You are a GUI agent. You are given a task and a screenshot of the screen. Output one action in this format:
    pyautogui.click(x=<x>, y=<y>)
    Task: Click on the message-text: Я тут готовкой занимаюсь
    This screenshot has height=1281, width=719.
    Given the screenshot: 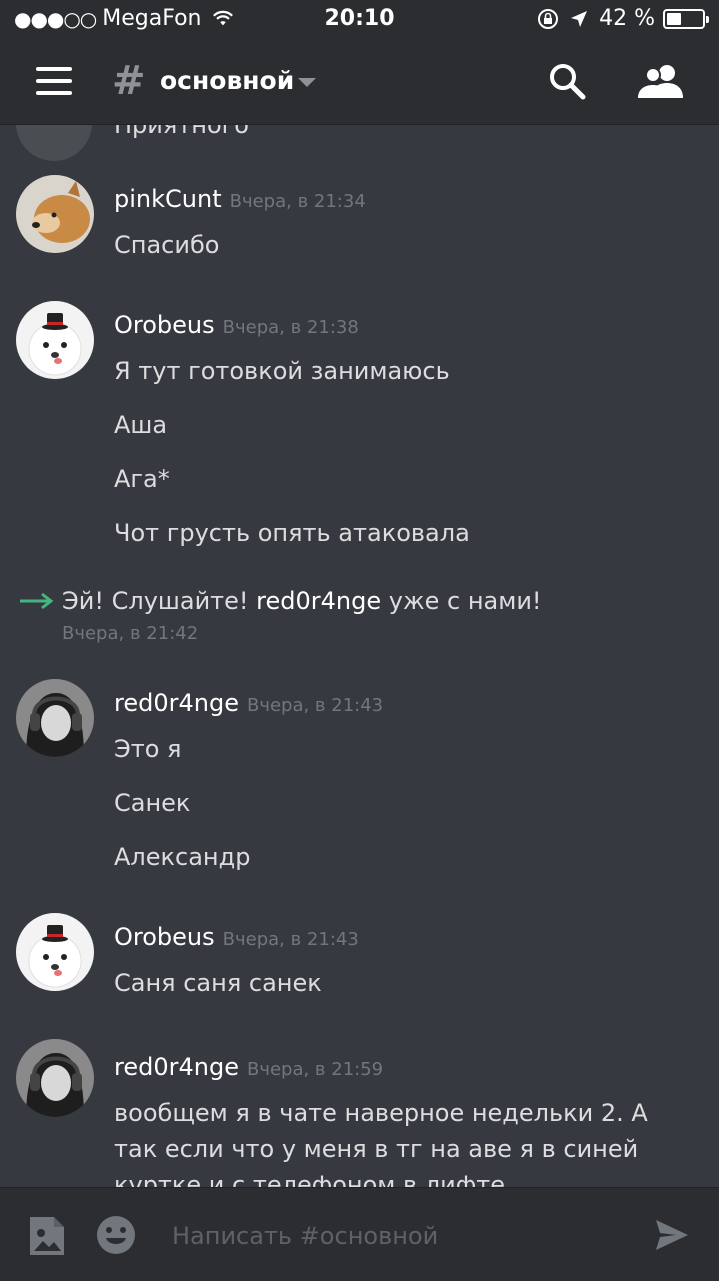 What is the action you would take?
    pyautogui.click(x=282, y=371)
    